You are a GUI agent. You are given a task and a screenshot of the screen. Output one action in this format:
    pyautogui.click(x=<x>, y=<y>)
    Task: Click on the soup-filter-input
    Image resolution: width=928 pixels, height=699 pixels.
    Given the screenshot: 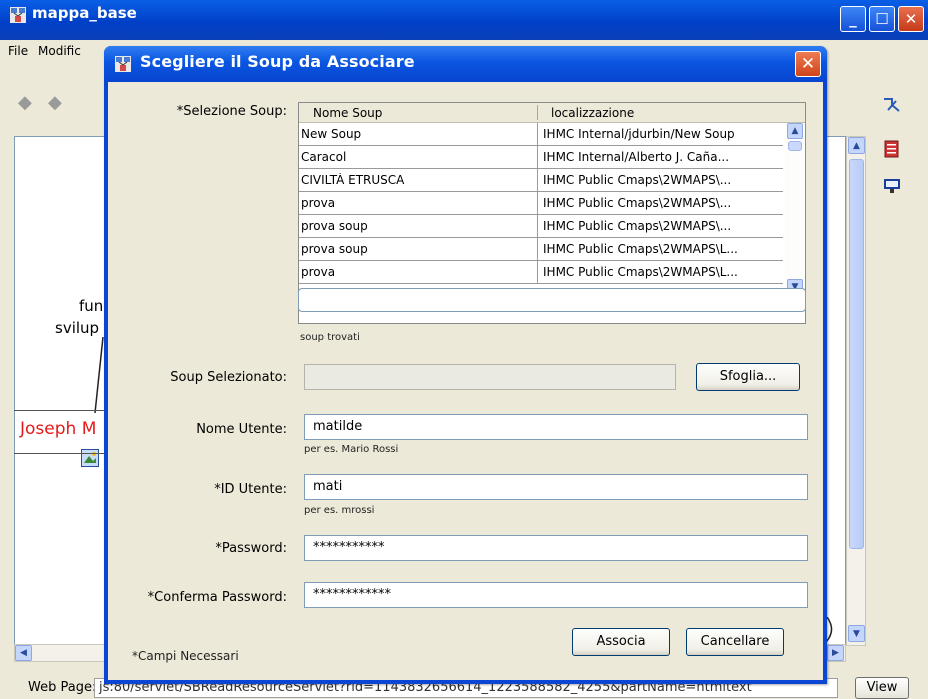 What is the action you would take?
    pyautogui.click(x=552, y=300)
    